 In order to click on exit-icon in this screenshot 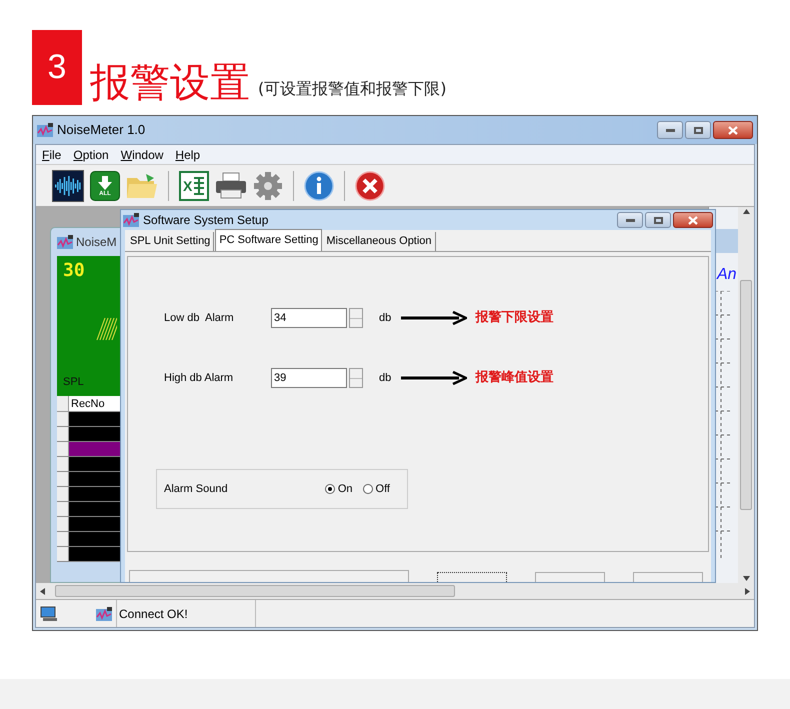, I will do `click(370, 185)`.